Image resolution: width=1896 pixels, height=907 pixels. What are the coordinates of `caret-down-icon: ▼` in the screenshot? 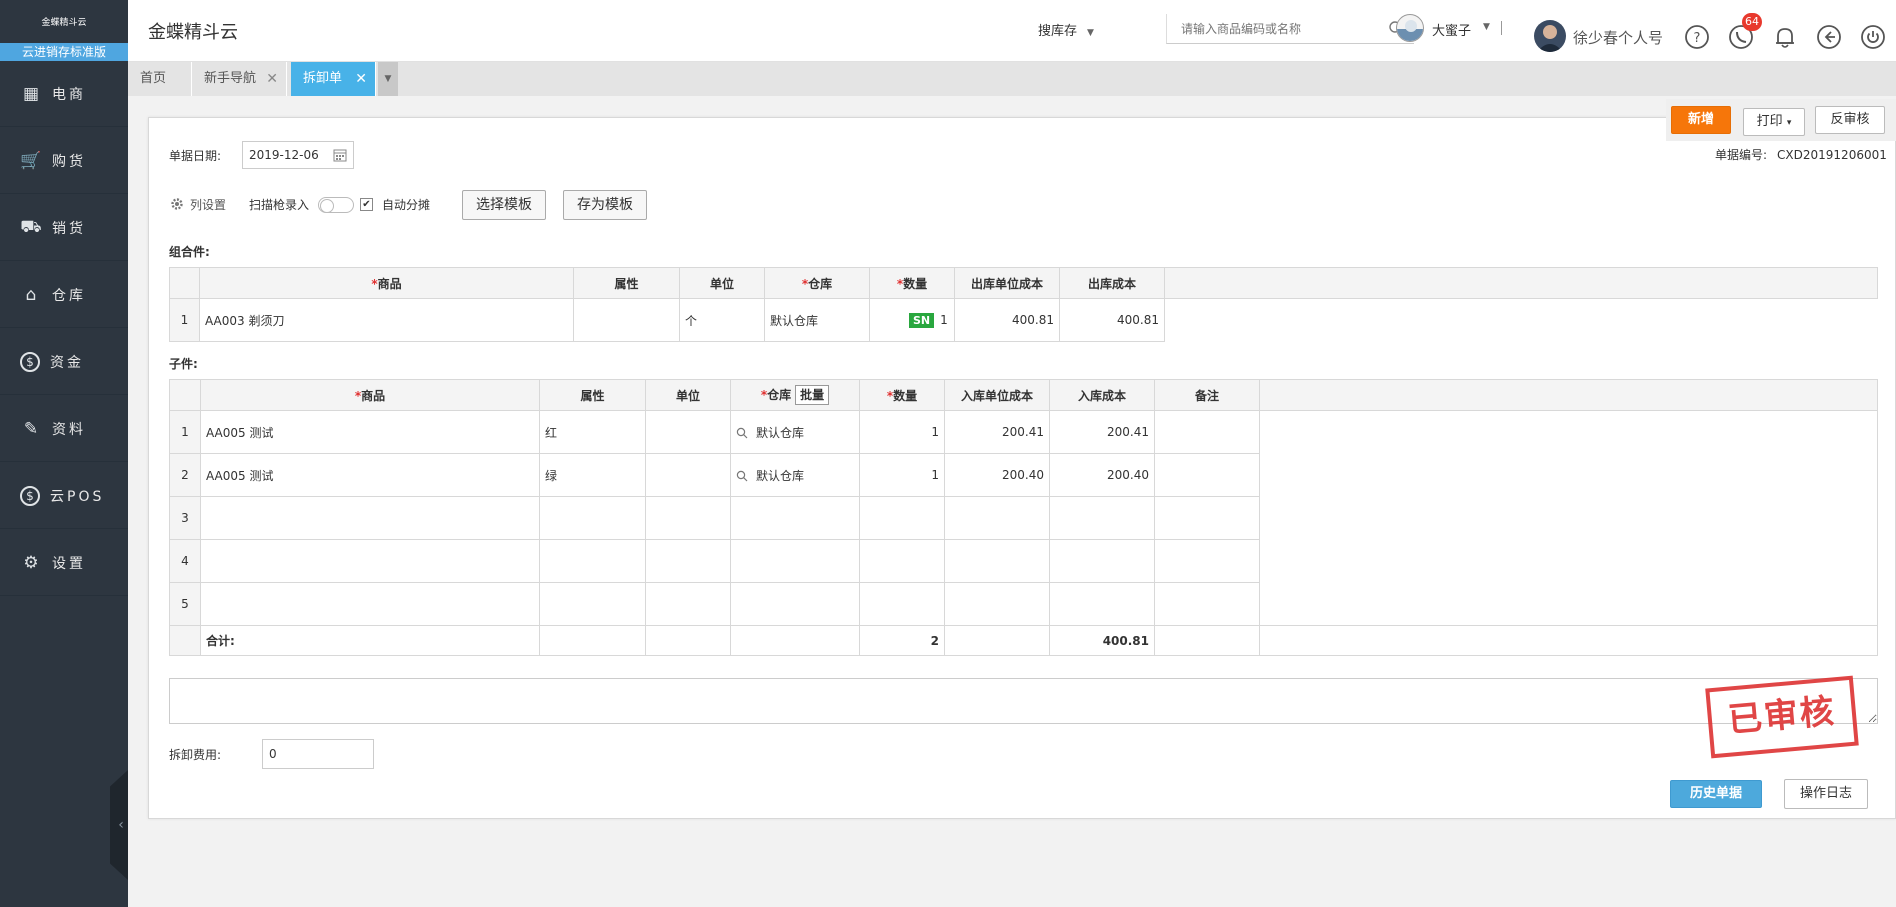 It's located at (1486, 27).